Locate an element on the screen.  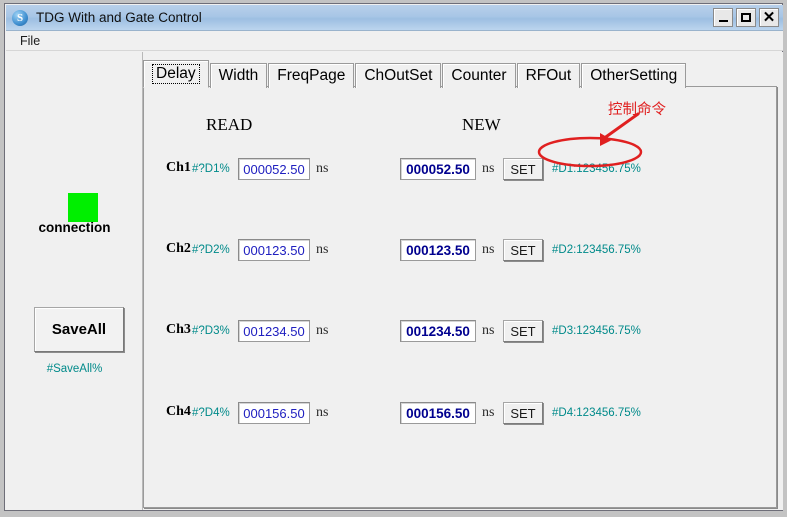
maximize-icon is located at coordinates (746, 17).